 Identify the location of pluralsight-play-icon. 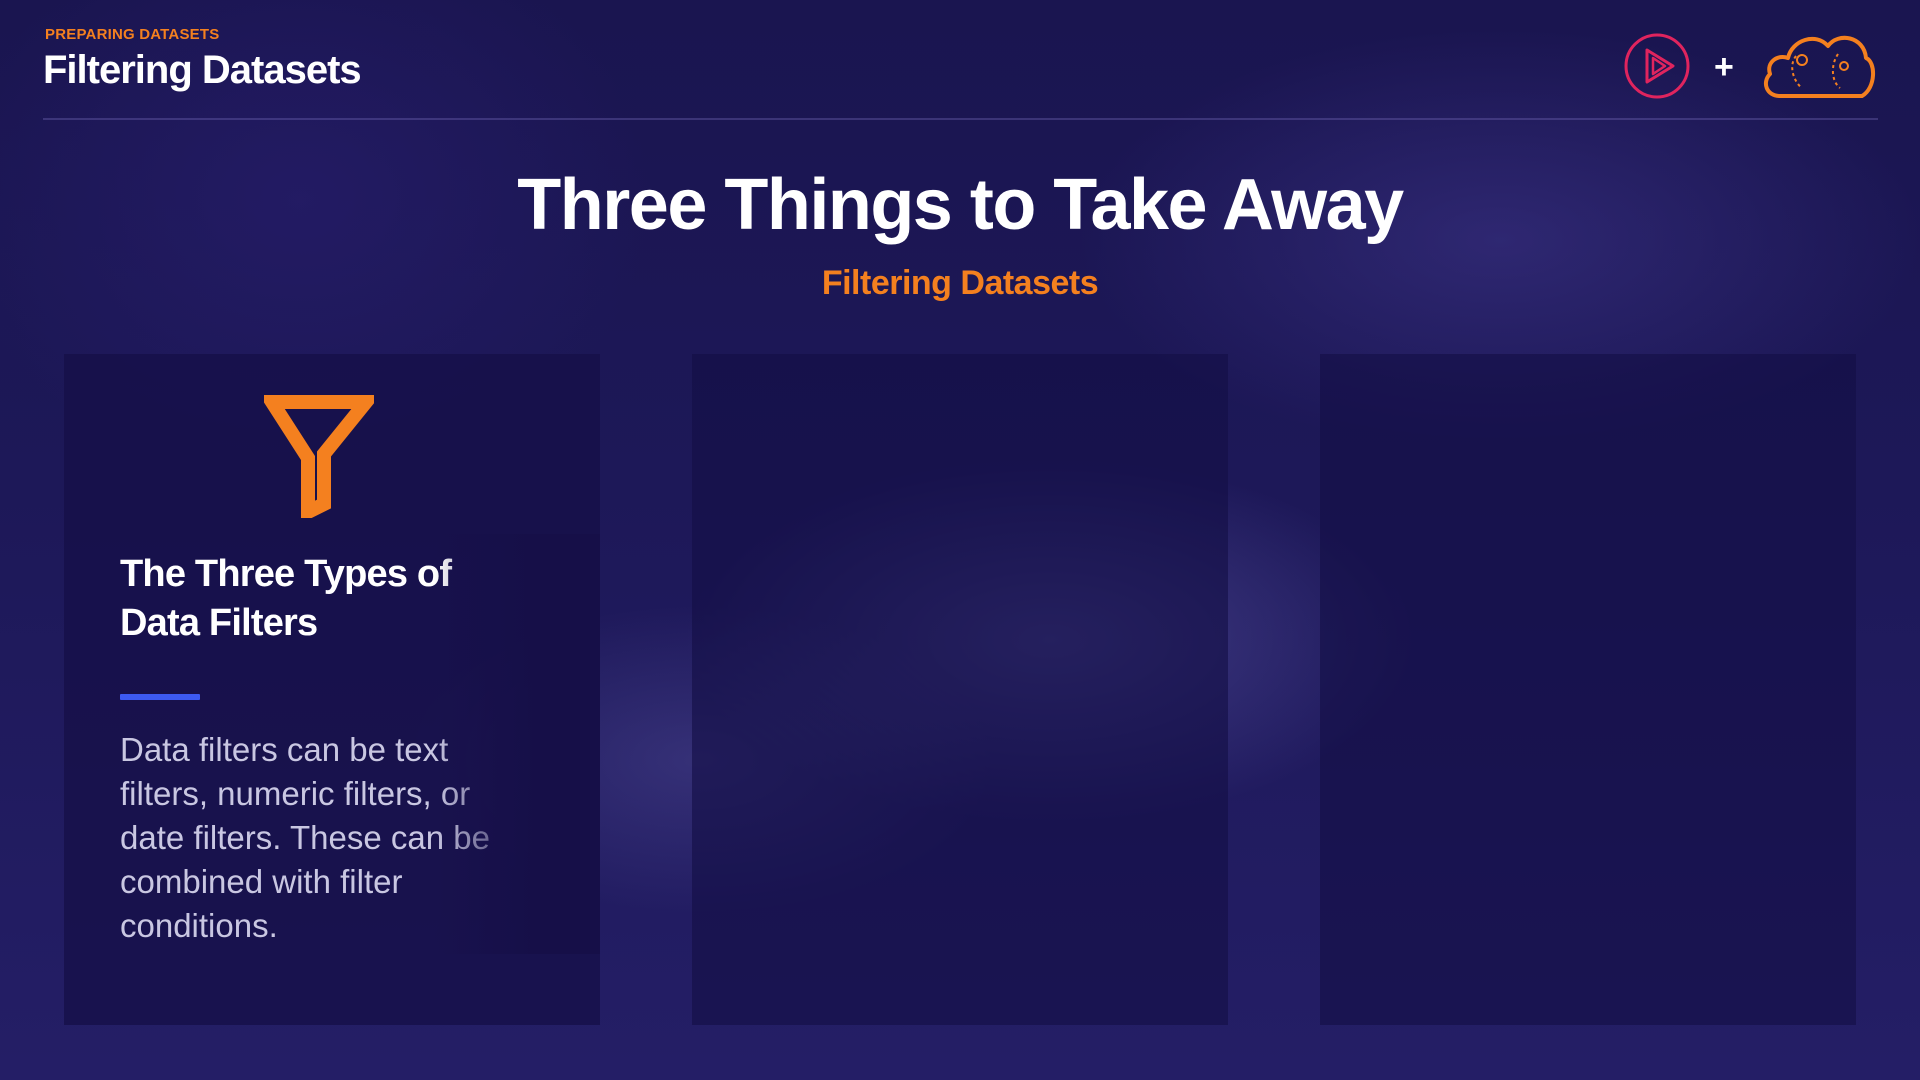
(1657, 66).